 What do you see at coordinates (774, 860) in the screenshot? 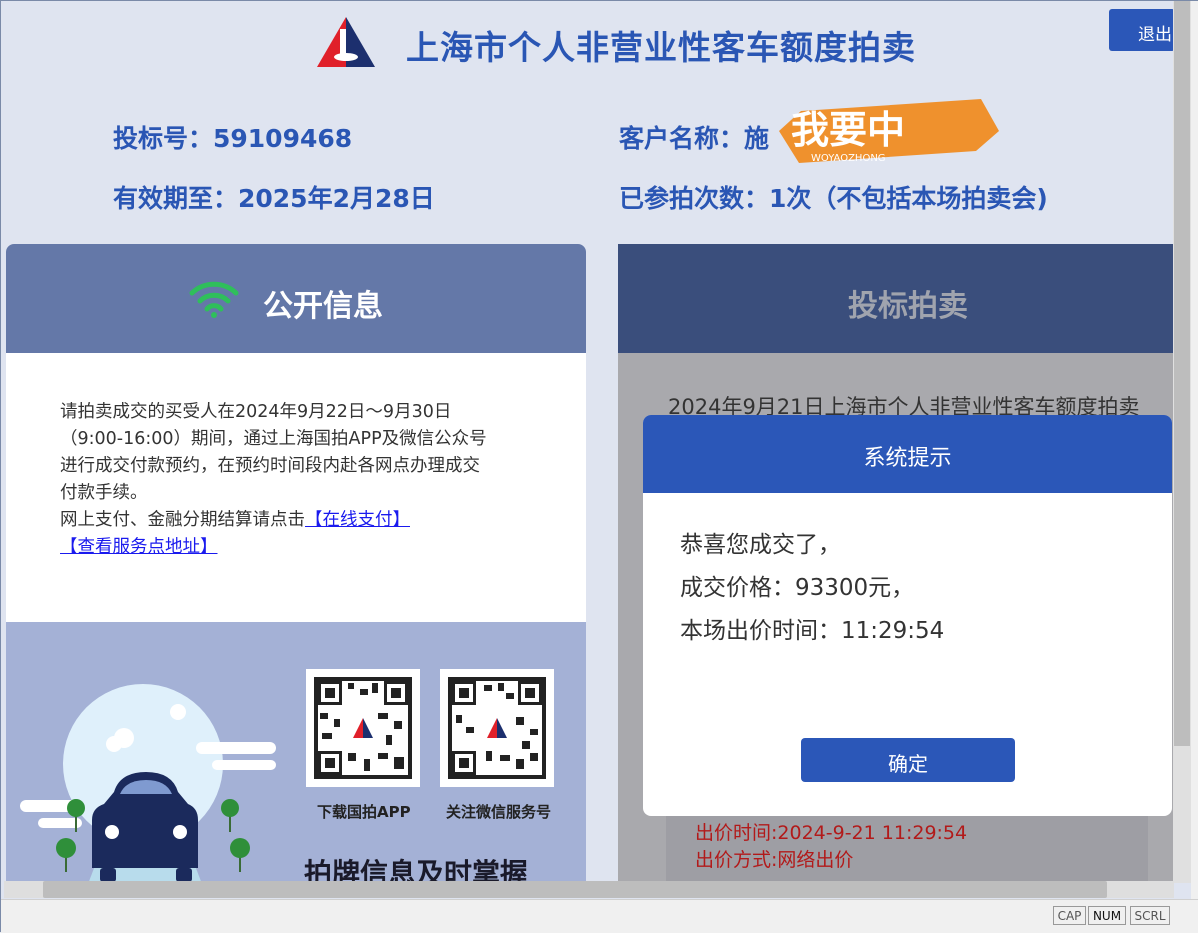
I see `bid-method: 出价方式:网络出价` at bounding box center [774, 860].